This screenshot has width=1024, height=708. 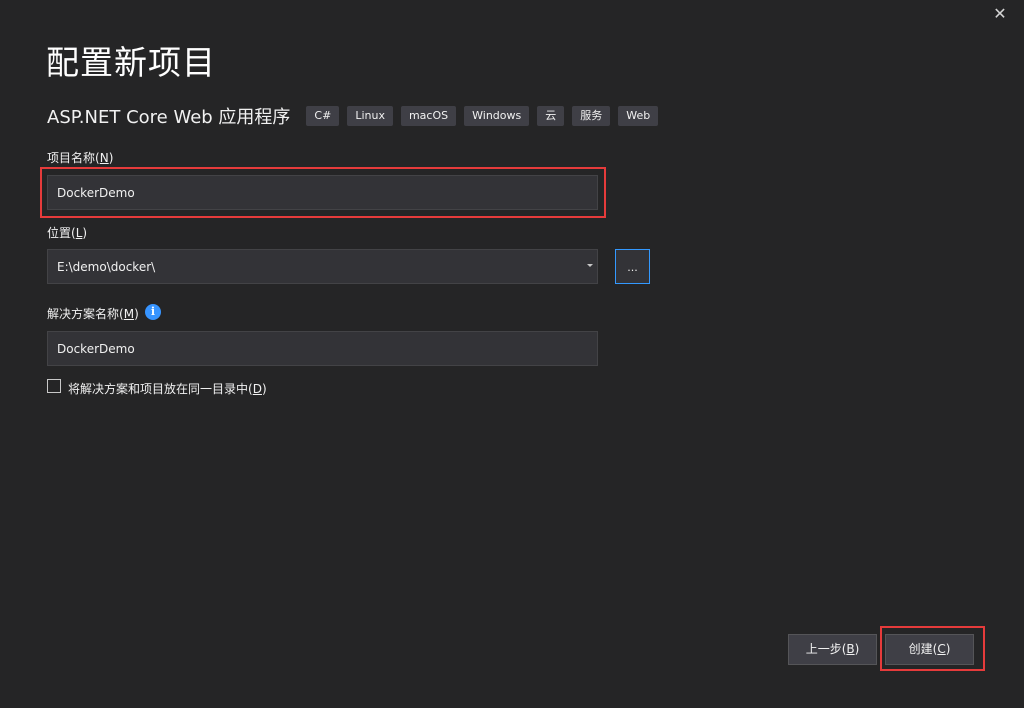 What do you see at coordinates (323, 116) in the screenshot?
I see `tag-csharp: C#` at bounding box center [323, 116].